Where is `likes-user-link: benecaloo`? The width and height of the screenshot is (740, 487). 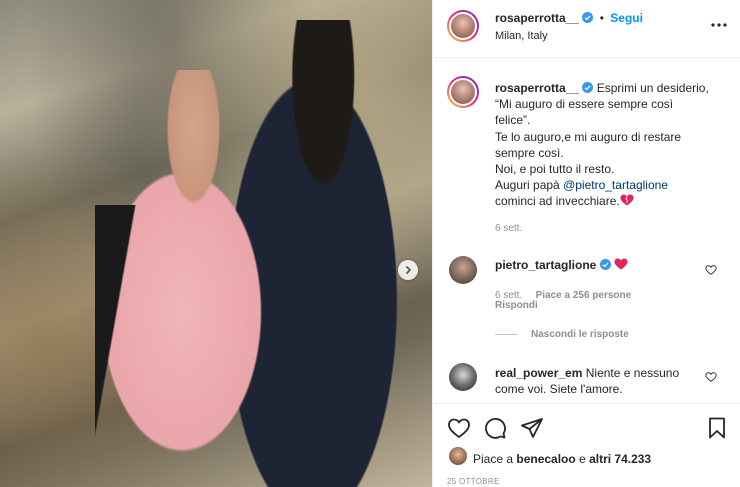
likes-user-link: benecaloo is located at coordinates (545, 459).